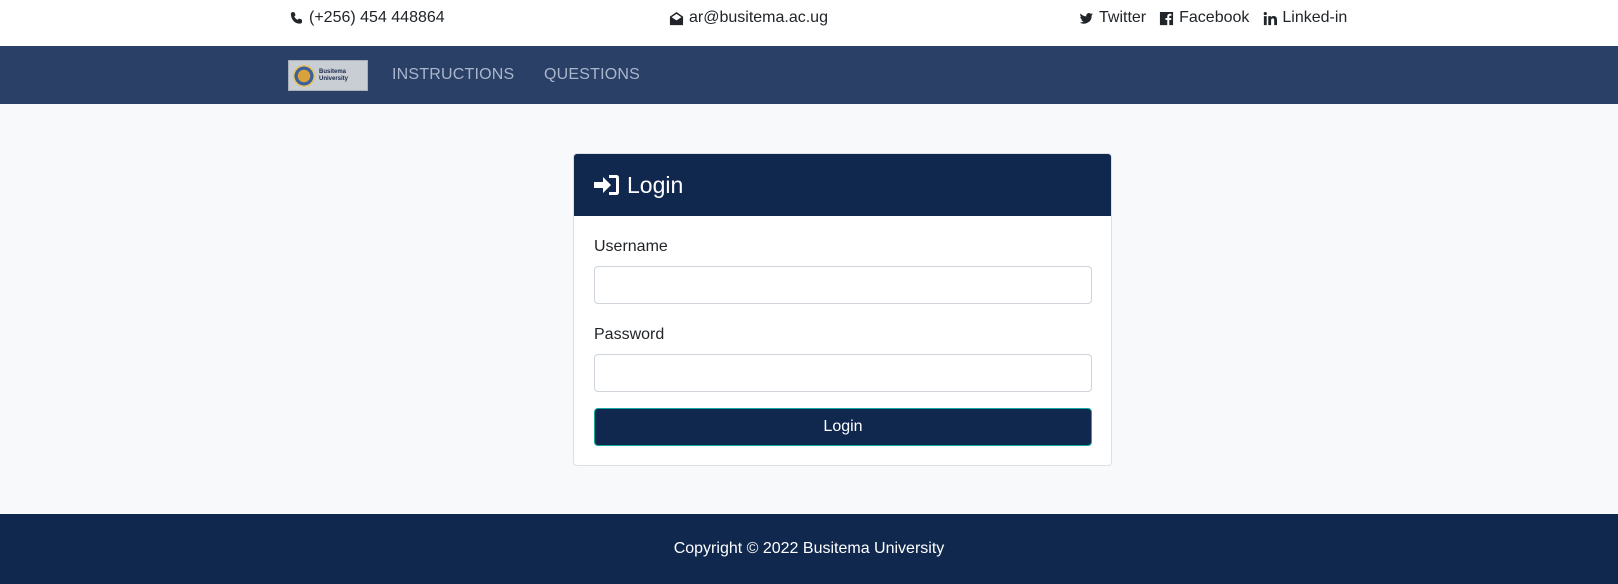 The width and height of the screenshot is (1618, 584). Describe the element at coordinates (629, 334) in the screenshot. I see `password-label: Password` at that location.